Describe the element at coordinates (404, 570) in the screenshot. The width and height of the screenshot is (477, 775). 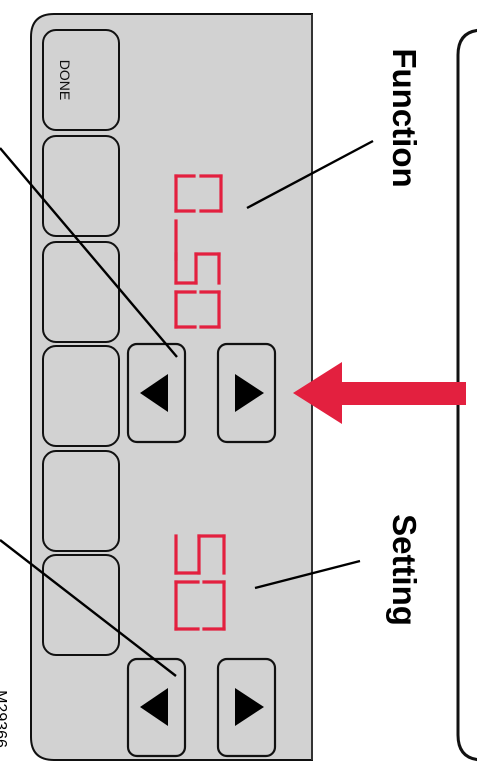
I see `setting-callout-label: Setting` at that location.